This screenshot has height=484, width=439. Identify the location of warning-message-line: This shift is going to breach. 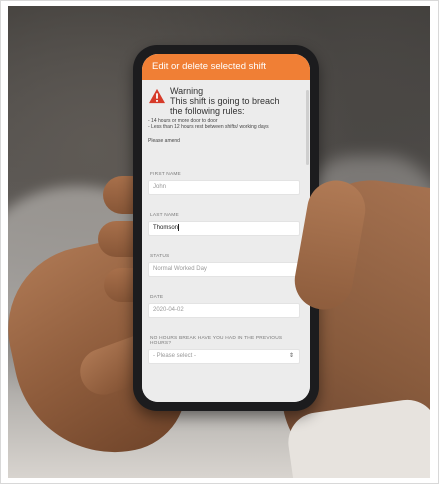
(225, 101).